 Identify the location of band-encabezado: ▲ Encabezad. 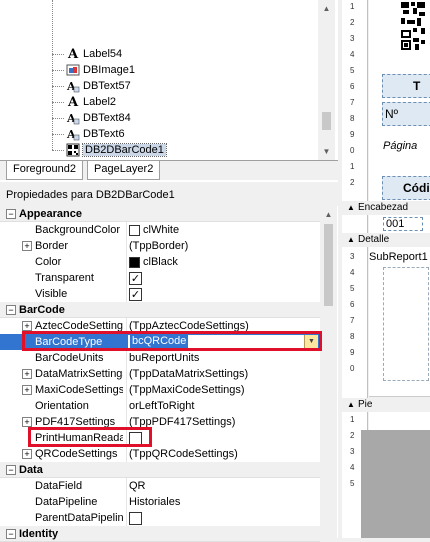
(386, 208).